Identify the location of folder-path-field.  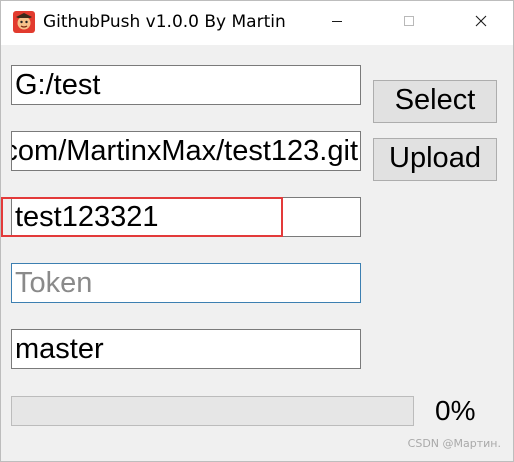
(186, 85).